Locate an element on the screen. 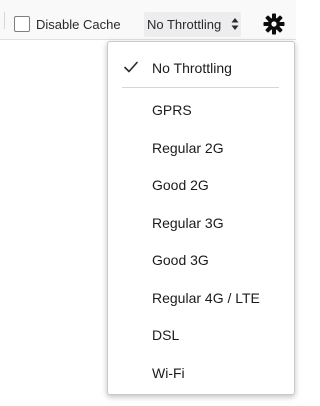 The width and height of the screenshot is (320, 406). menu-item-no-throttling: No Throttling is located at coordinates (201, 67).